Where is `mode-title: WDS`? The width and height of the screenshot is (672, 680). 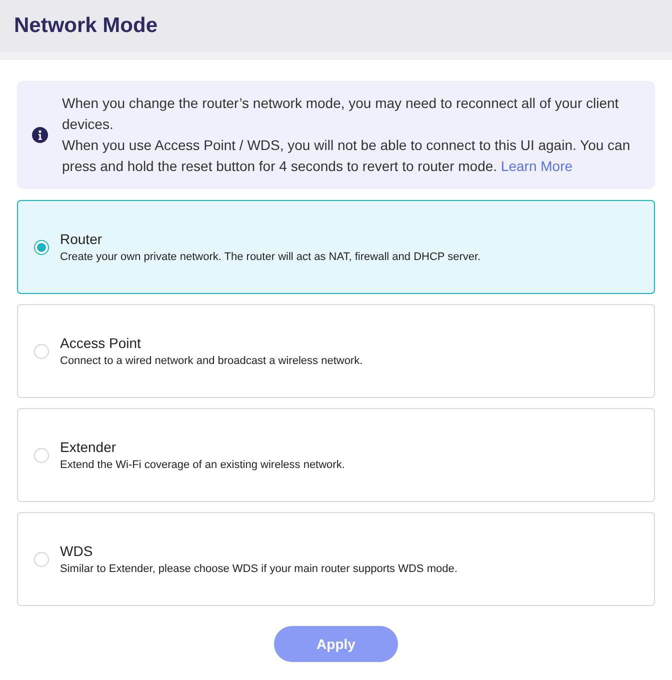 mode-title: WDS is located at coordinates (77, 551).